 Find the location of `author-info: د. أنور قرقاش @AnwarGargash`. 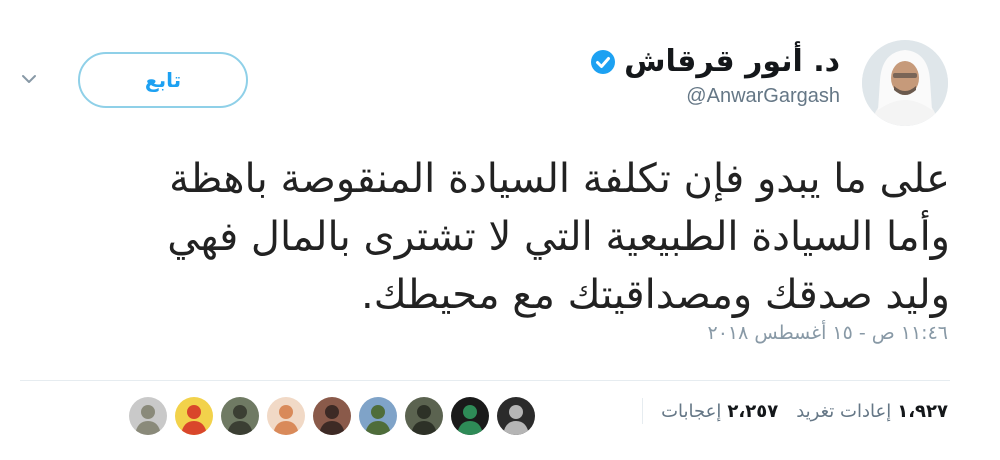

author-info: د. أنور قرقاش @AnwarGargash is located at coordinates (715, 76).